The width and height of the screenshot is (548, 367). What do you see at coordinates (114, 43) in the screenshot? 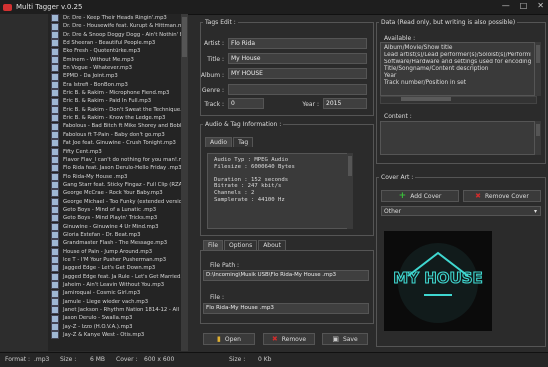
I see `file-list-item: Ed Sheeran - Beautiful People.mp3` at bounding box center [114, 43].